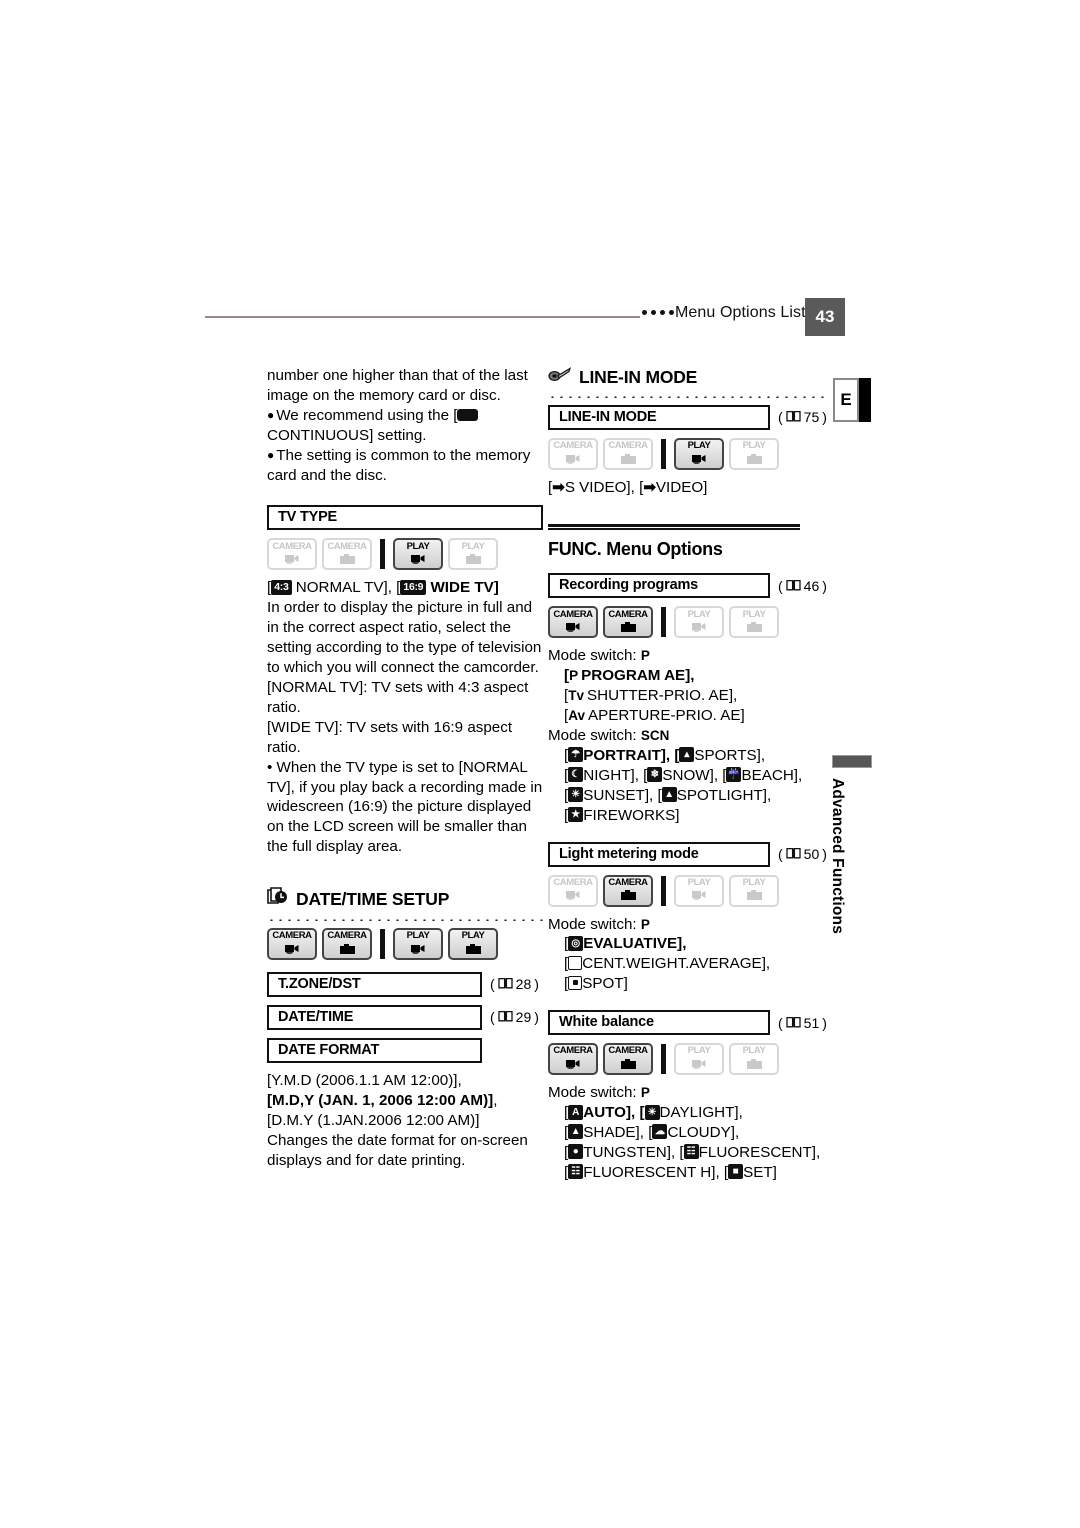 The width and height of the screenshot is (1080, 1528). I want to click on date-time-setup-heading: DATE/TIME SETUP, so click(405, 899).